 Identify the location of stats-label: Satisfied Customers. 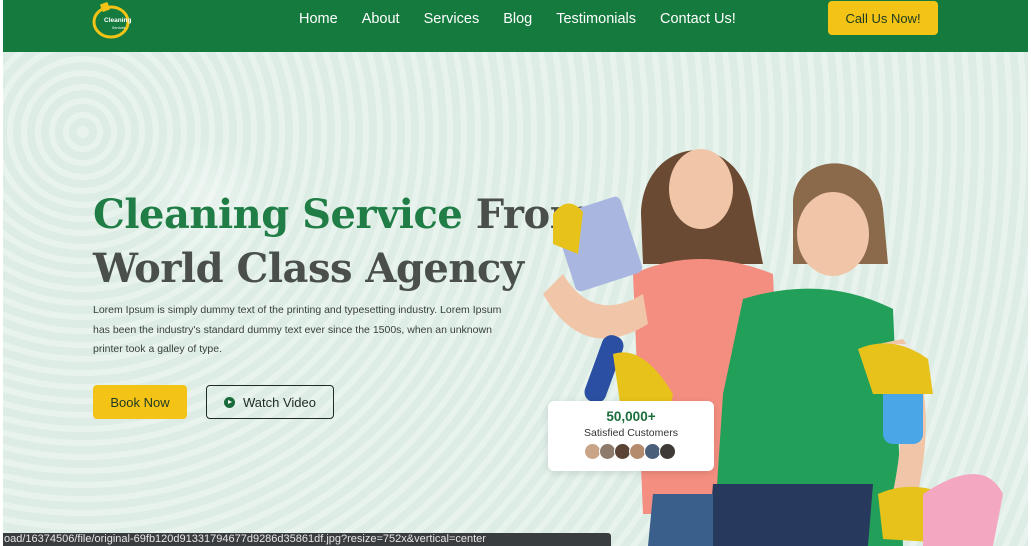
(631, 433).